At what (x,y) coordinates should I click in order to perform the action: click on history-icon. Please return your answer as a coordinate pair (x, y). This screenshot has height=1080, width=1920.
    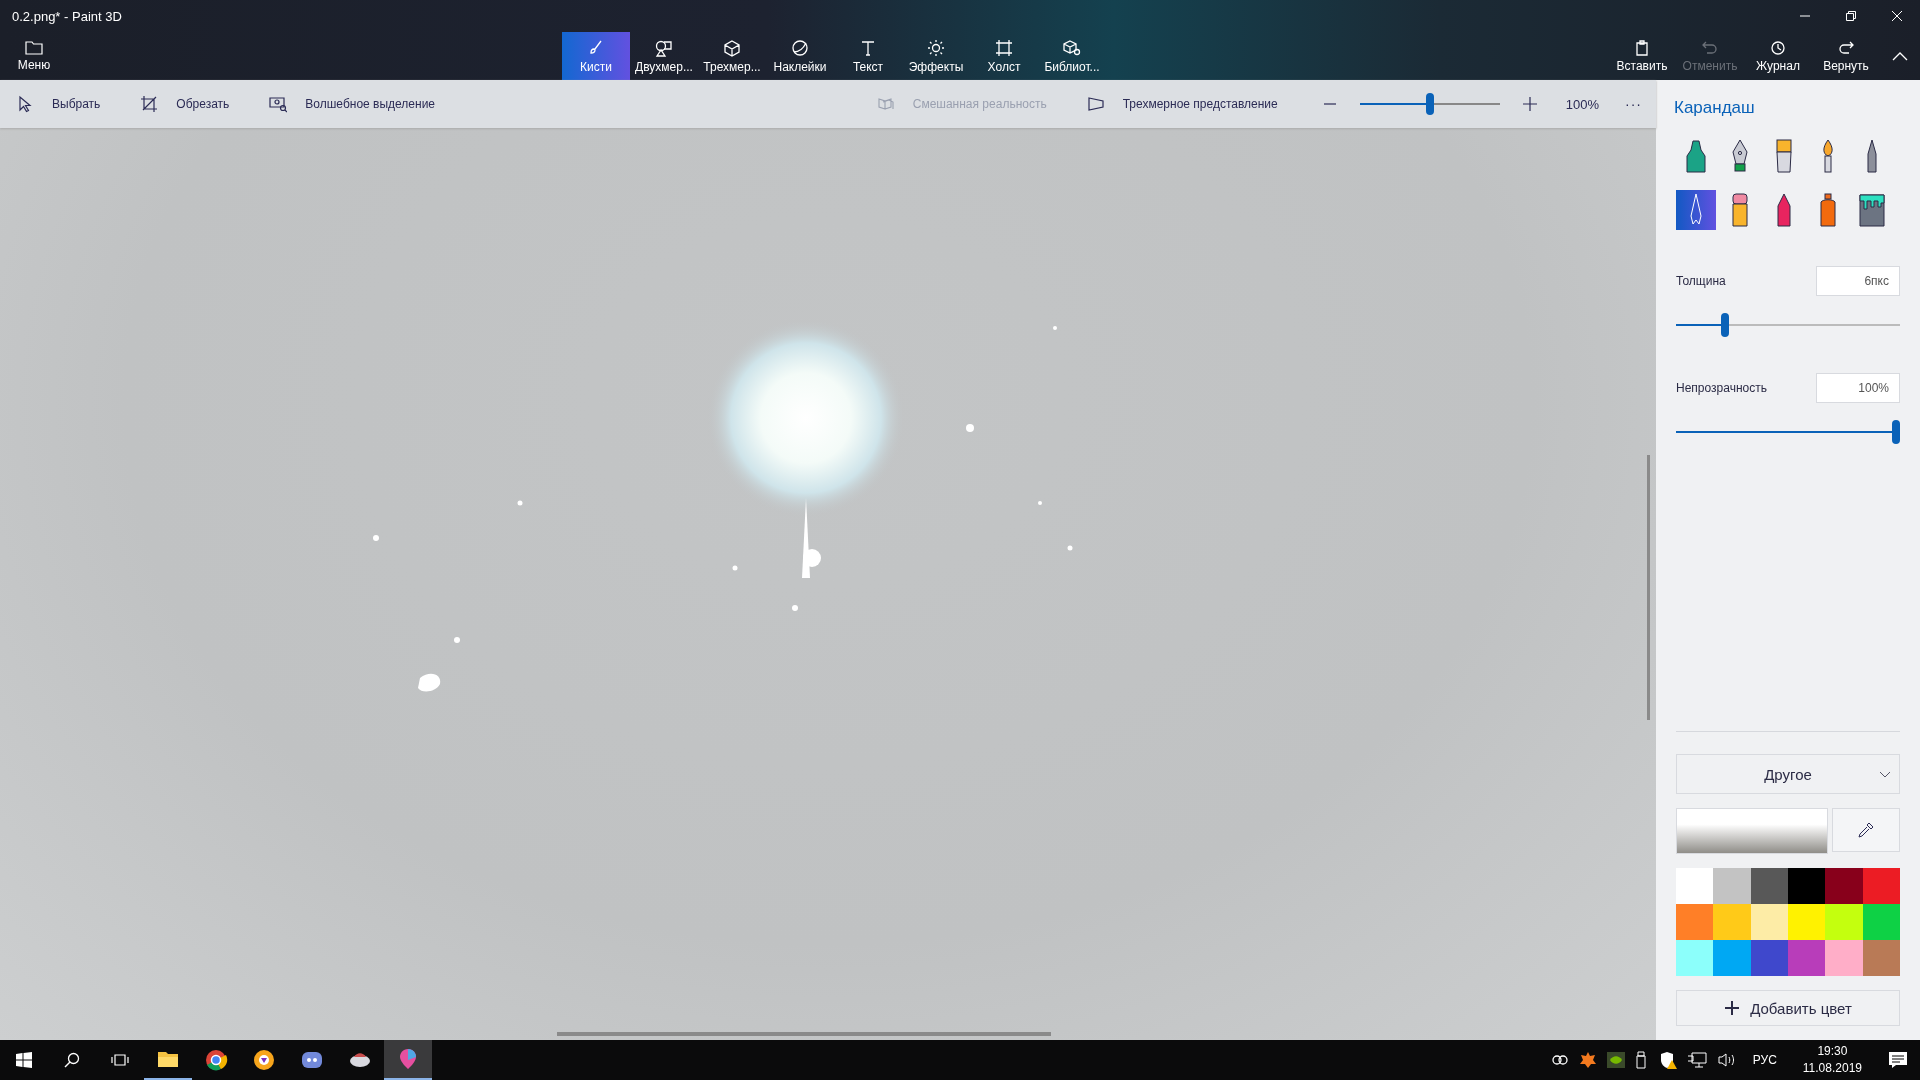
    Looking at the image, I should click on (1778, 47).